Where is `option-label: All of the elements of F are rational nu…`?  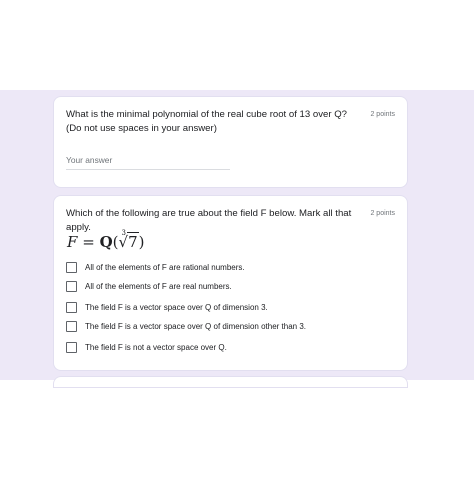 option-label: All of the elements of F are rational nu… is located at coordinates (165, 267).